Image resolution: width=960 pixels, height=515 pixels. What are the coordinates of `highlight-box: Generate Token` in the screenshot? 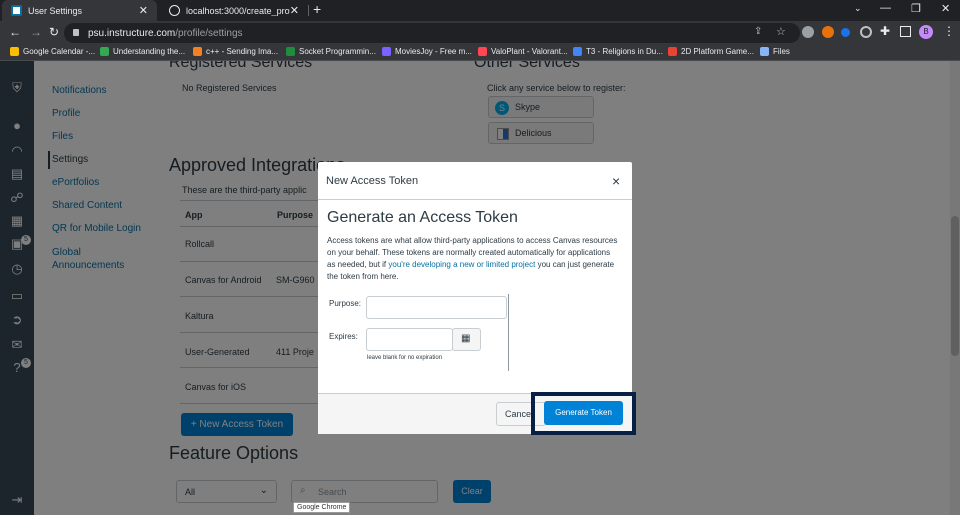 It's located at (583, 413).